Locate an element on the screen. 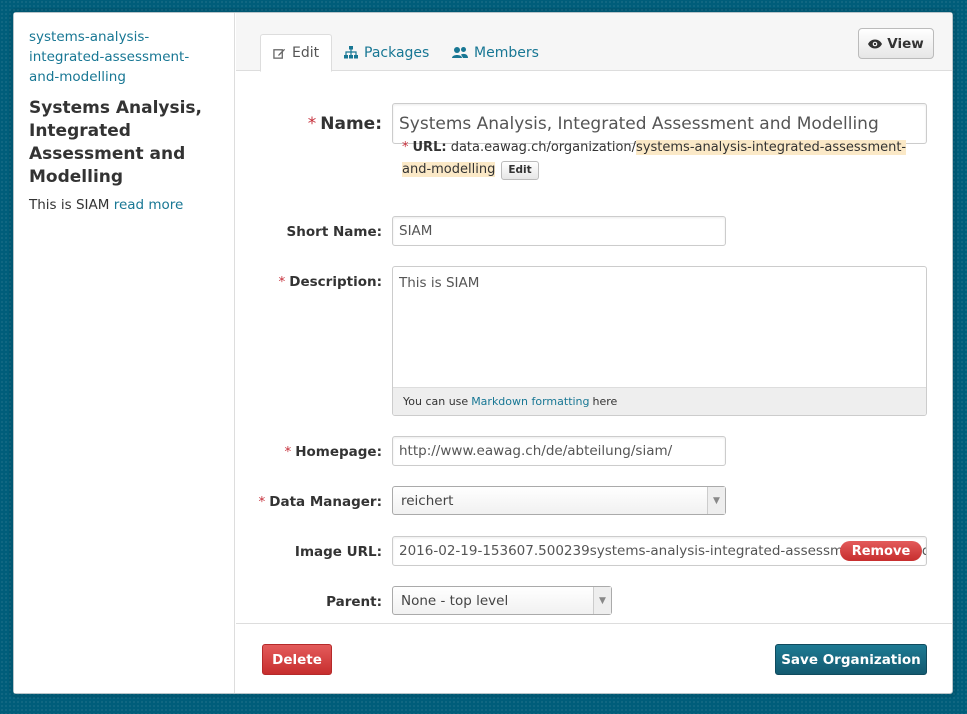 The width and height of the screenshot is (967, 714). data-manager-select: reichert ▼ is located at coordinates (559, 500).